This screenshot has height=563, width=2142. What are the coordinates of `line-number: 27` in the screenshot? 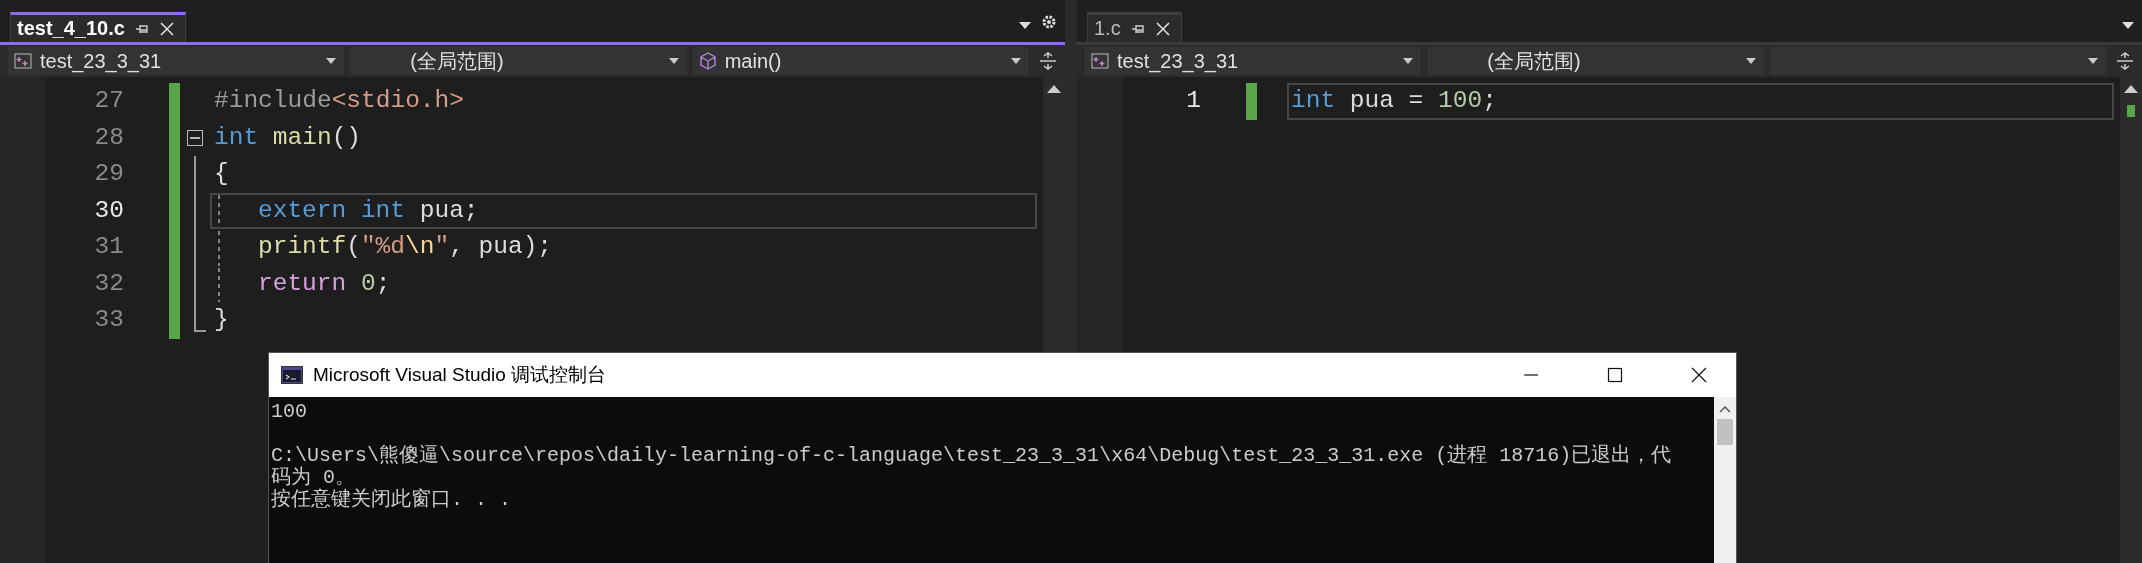 It's located at (108, 101).